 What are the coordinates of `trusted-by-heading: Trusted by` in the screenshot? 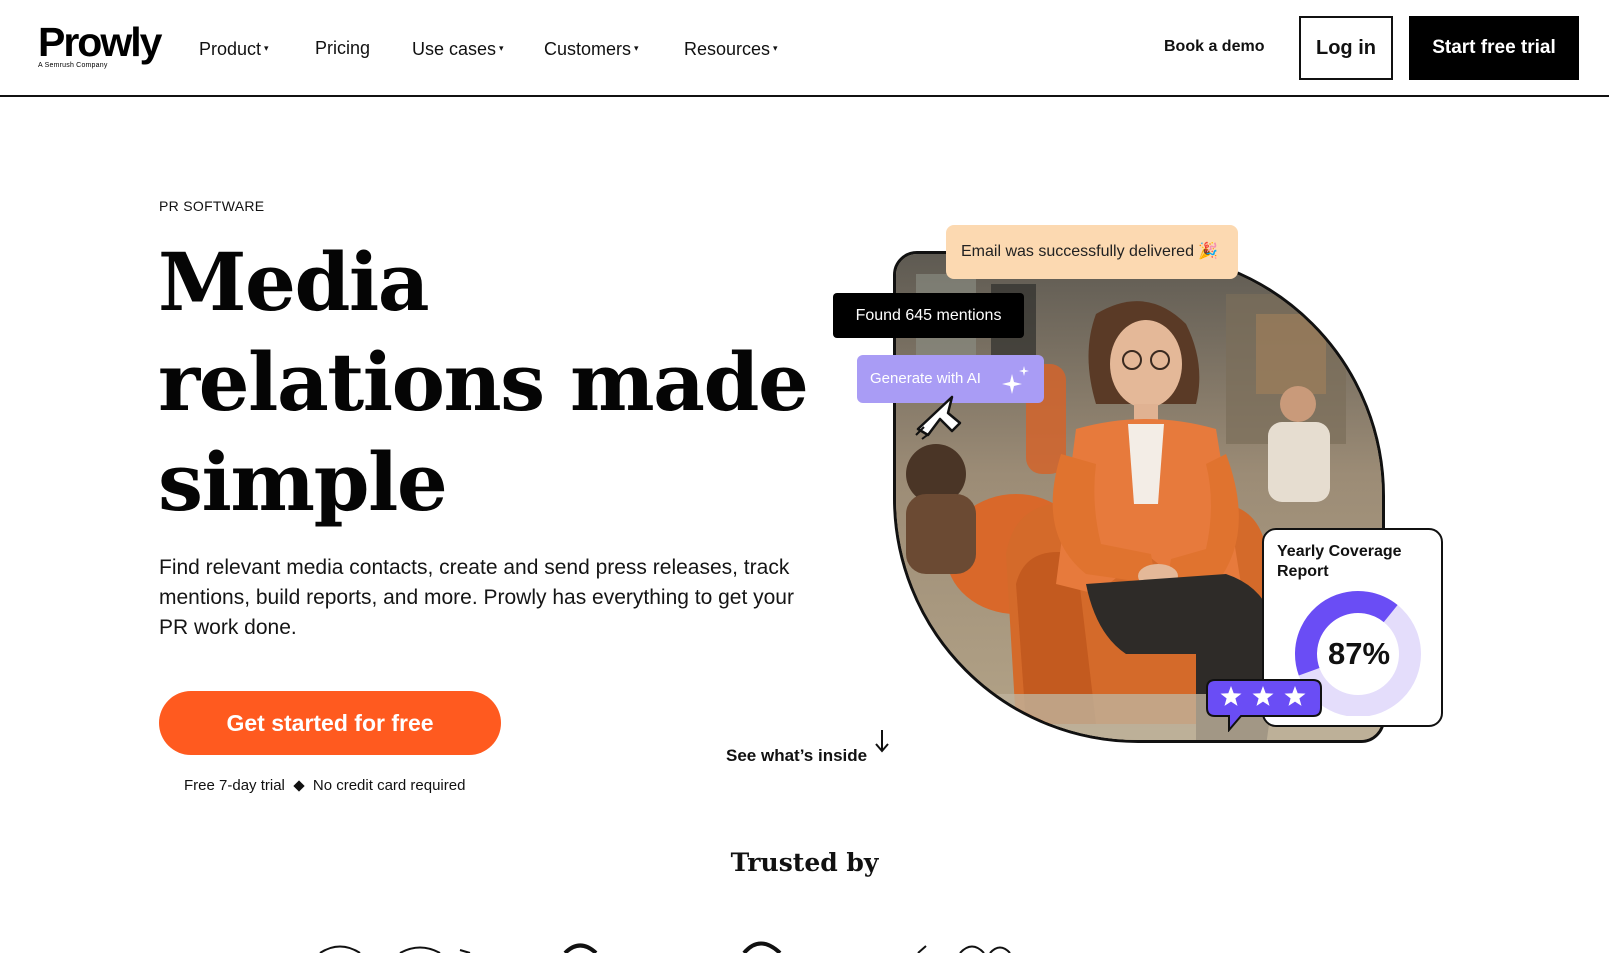 It's located at (804, 862).